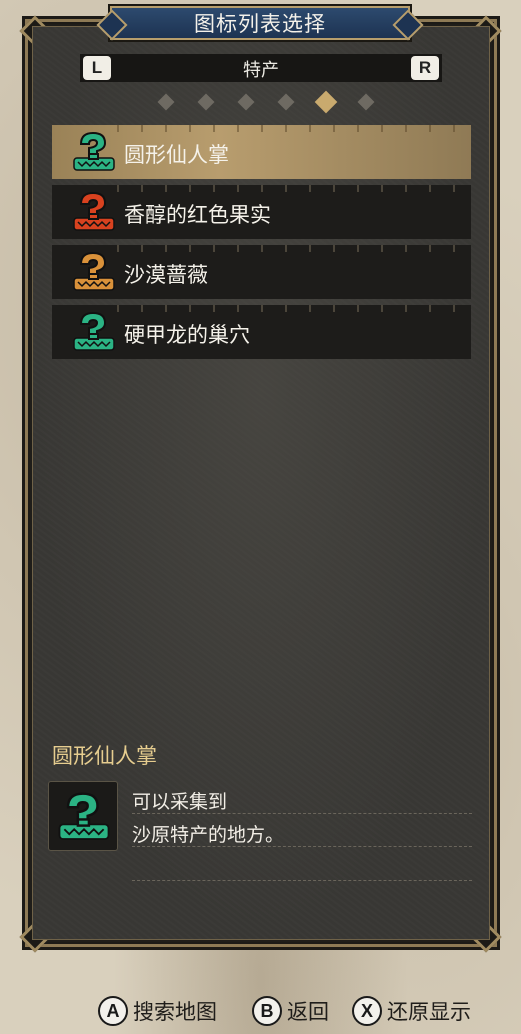 The width and height of the screenshot is (521, 1034). What do you see at coordinates (367, 1011) in the screenshot?
I see `x-button-icon: X` at bounding box center [367, 1011].